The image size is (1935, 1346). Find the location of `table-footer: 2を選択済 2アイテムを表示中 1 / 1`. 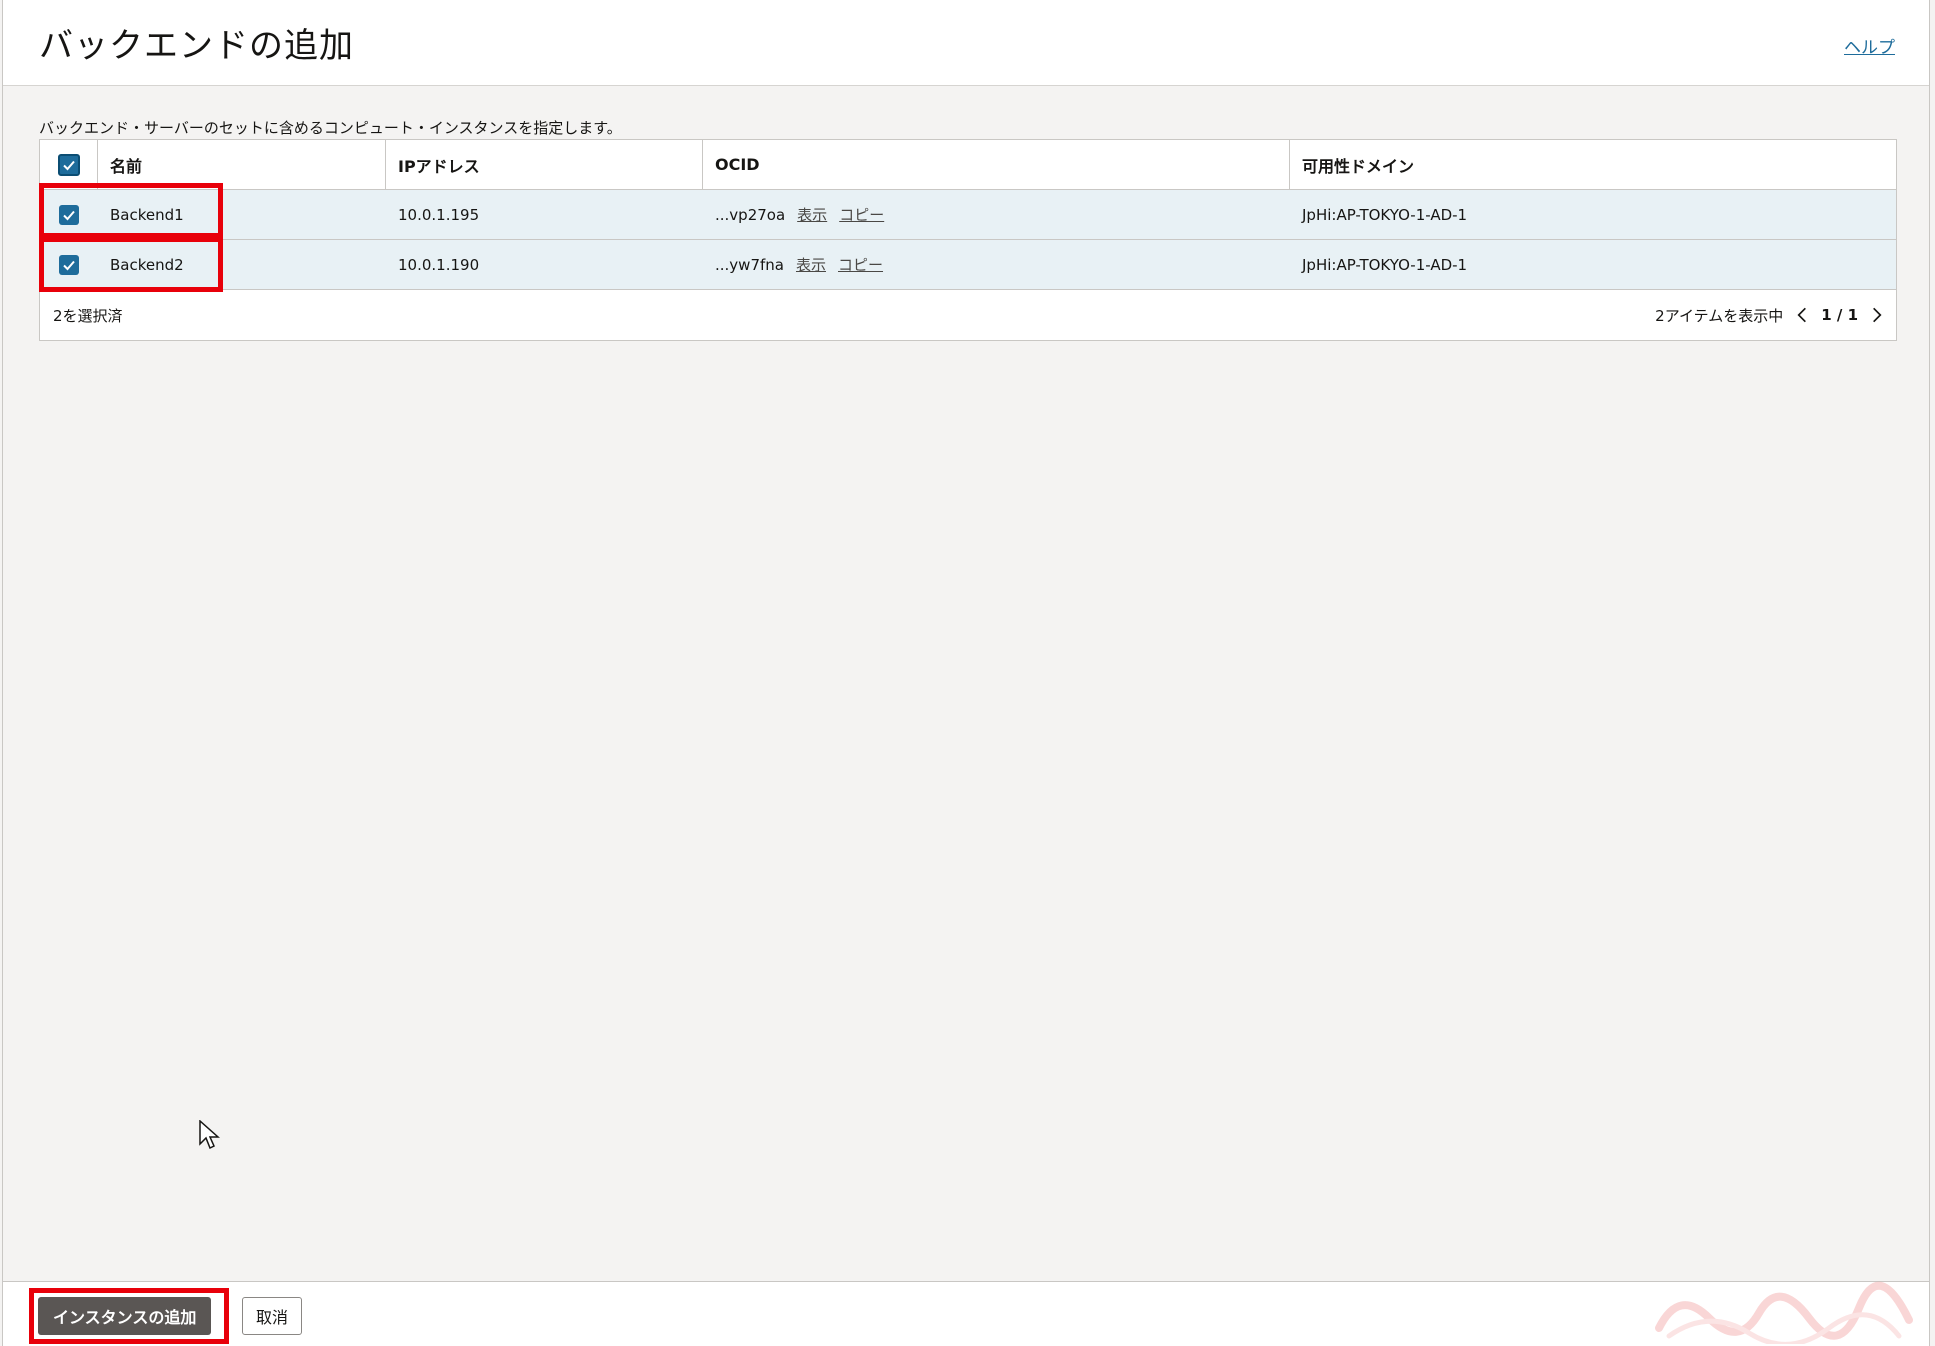

table-footer: 2を選択済 2アイテムを表示中 1 / 1 is located at coordinates (968, 315).